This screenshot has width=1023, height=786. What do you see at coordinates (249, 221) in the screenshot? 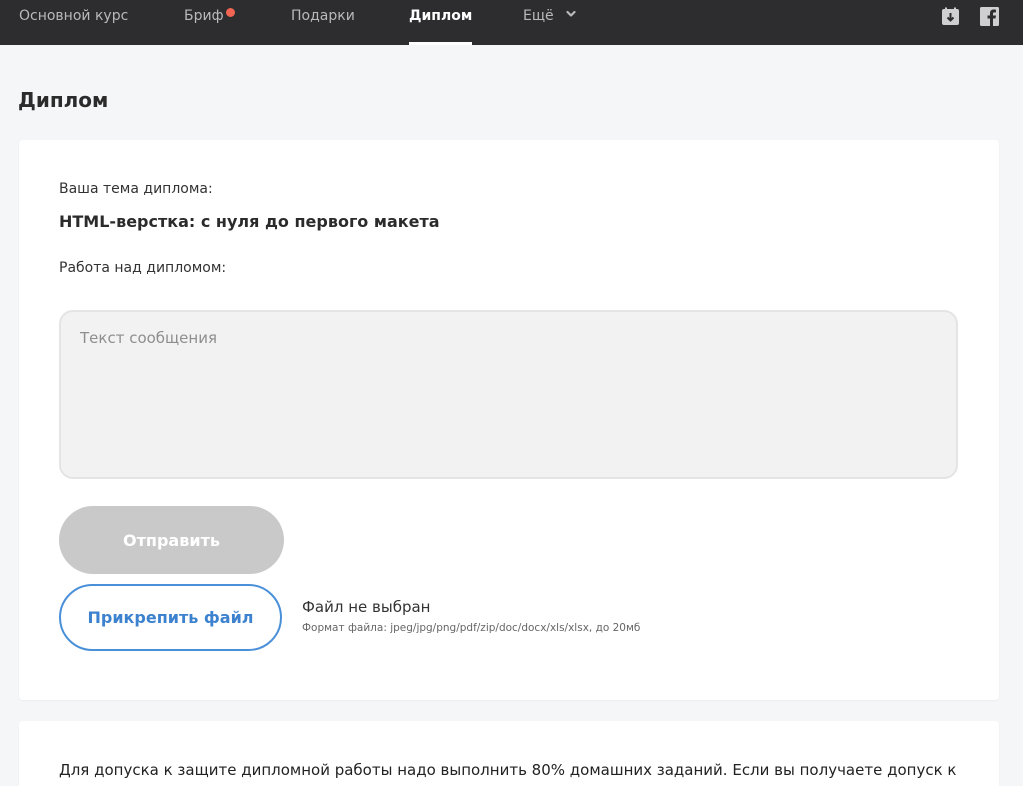
I see `diploma-topic: HTML-верстка: с нуля до первого макета` at bounding box center [249, 221].